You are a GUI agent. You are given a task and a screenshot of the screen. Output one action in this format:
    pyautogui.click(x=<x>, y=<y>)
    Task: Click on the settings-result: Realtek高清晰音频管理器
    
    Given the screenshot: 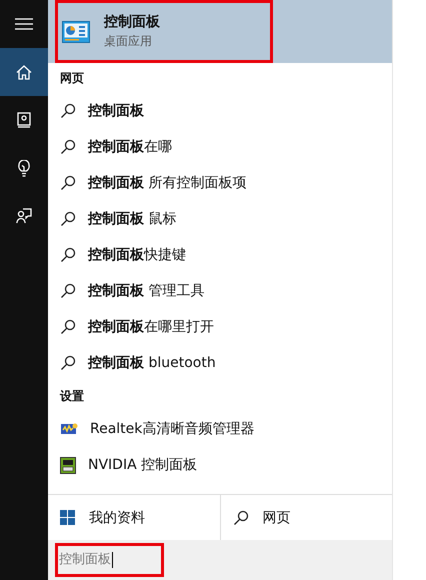 What is the action you would take?
    pyautogui.click(x=172, y=429)
    